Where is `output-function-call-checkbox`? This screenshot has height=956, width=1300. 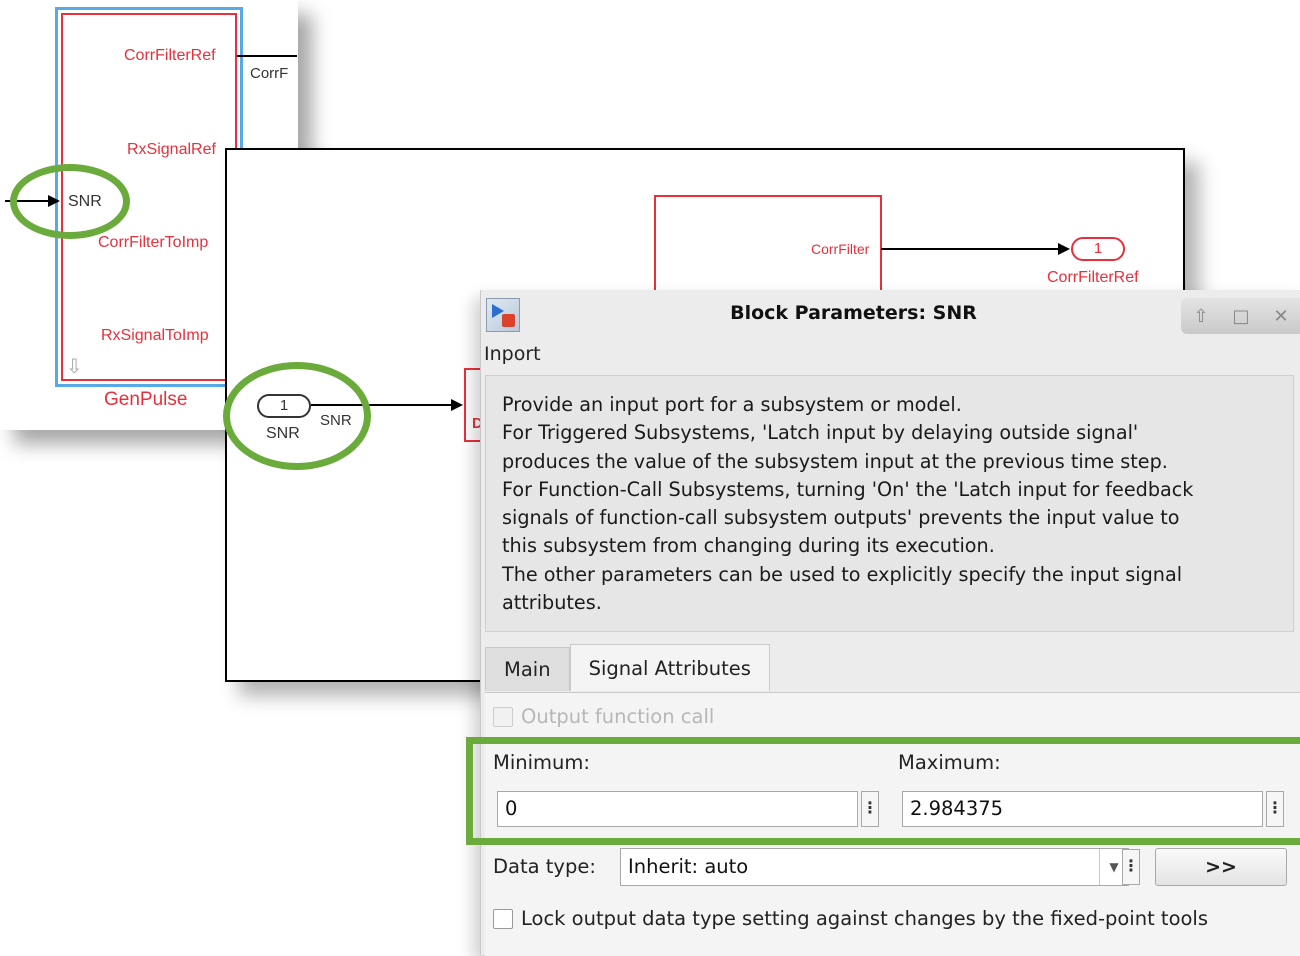
output-function-call-checkbox is located at coordinates (503, 717).